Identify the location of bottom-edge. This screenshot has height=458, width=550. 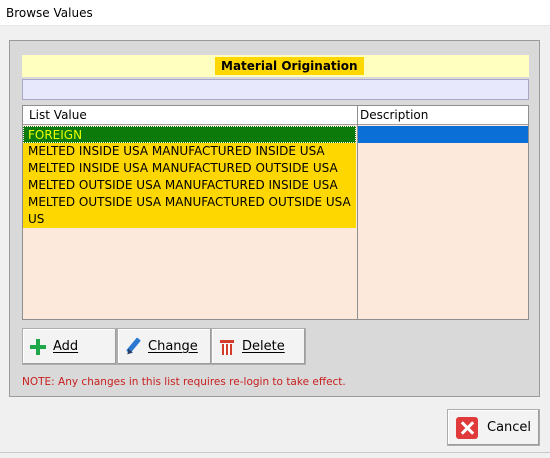
(275, 455).